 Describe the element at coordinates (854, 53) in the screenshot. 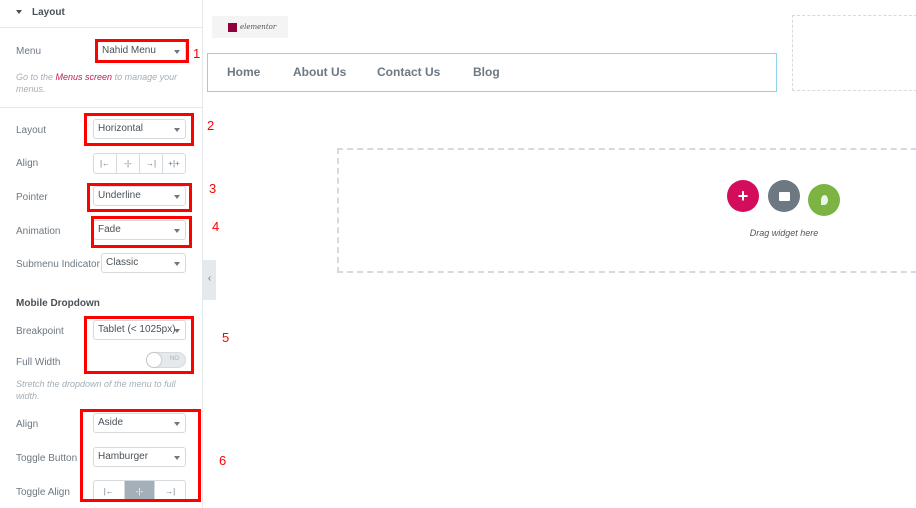

I see `empty-column` at that location.